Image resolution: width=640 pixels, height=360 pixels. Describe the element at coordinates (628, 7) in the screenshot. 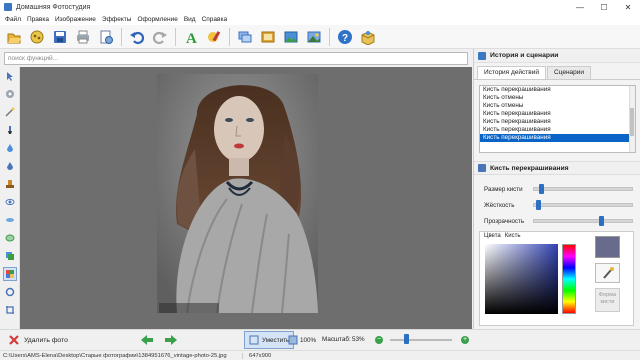

I see `close-button: ✕` at that location.